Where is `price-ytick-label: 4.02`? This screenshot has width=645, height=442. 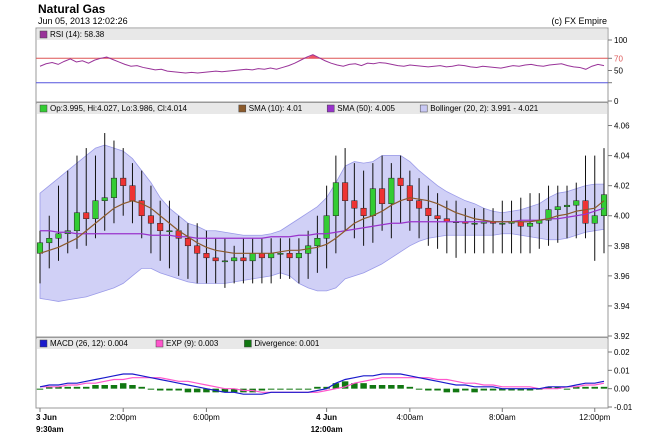
price-ytick-label: 4.02 is located at coordinates (622, 186).